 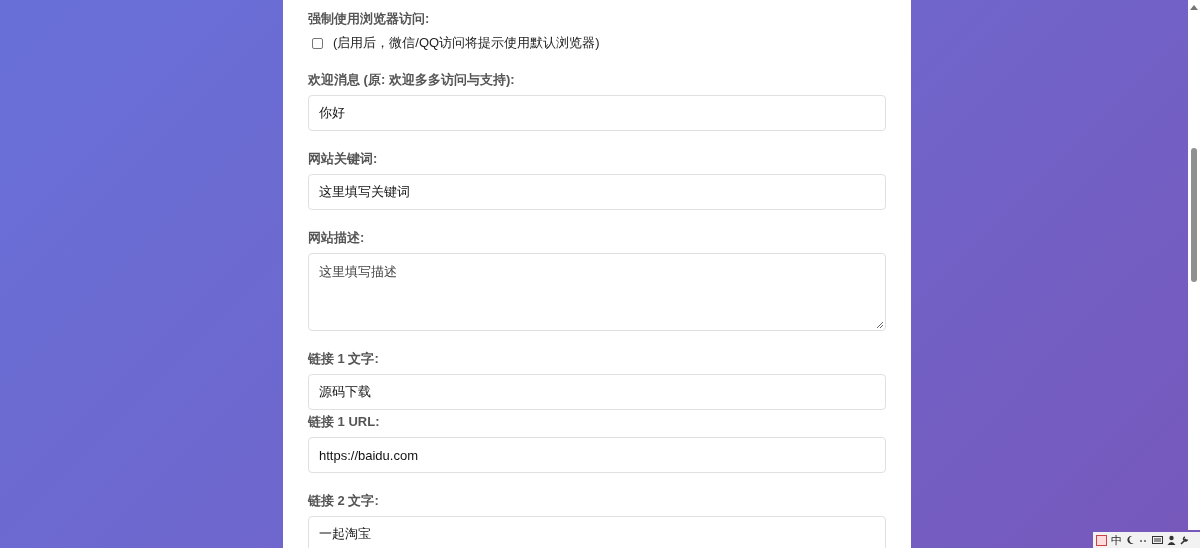 What do you see at coordinates (344, 422) in the screenshot?
I see `field-label: 链接 1 URL:` at bounding box center [344, 422].